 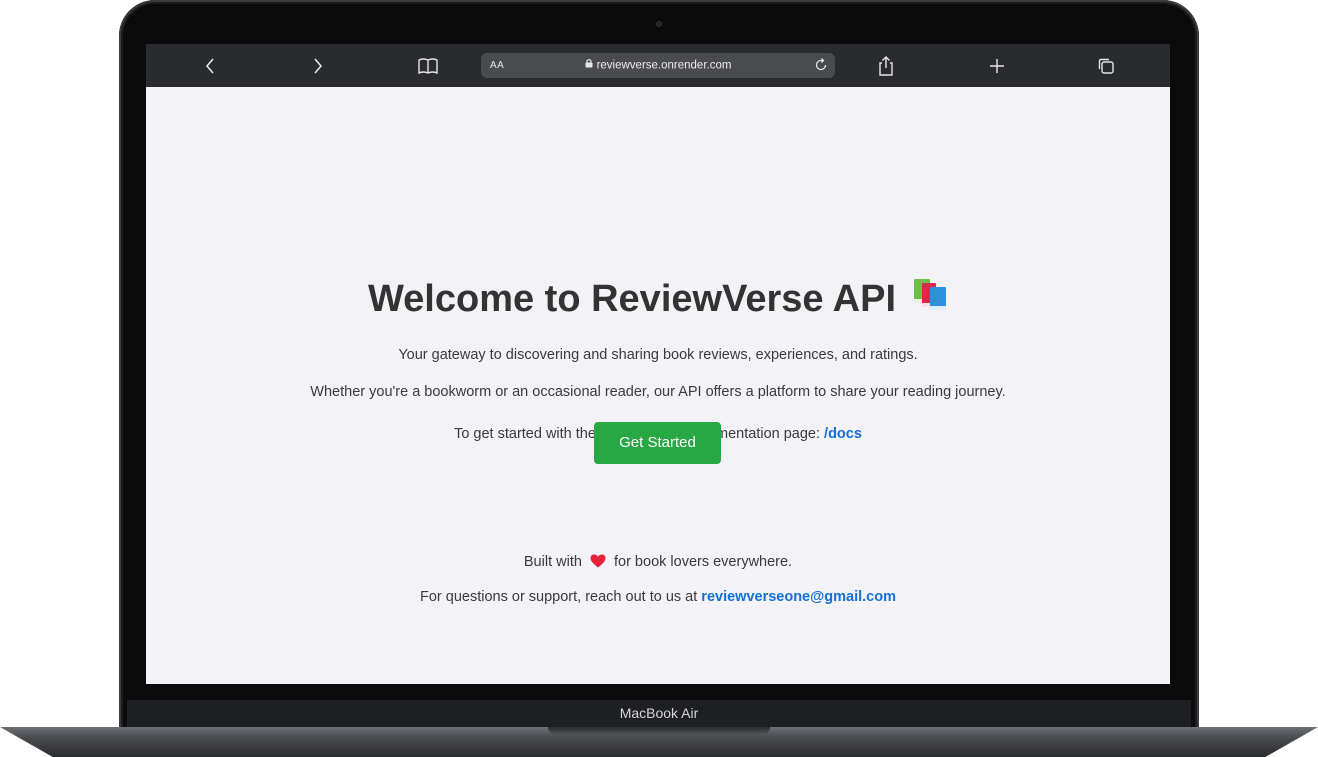 I want to click on built-prefix: Built with, so click(x=552, y=562).